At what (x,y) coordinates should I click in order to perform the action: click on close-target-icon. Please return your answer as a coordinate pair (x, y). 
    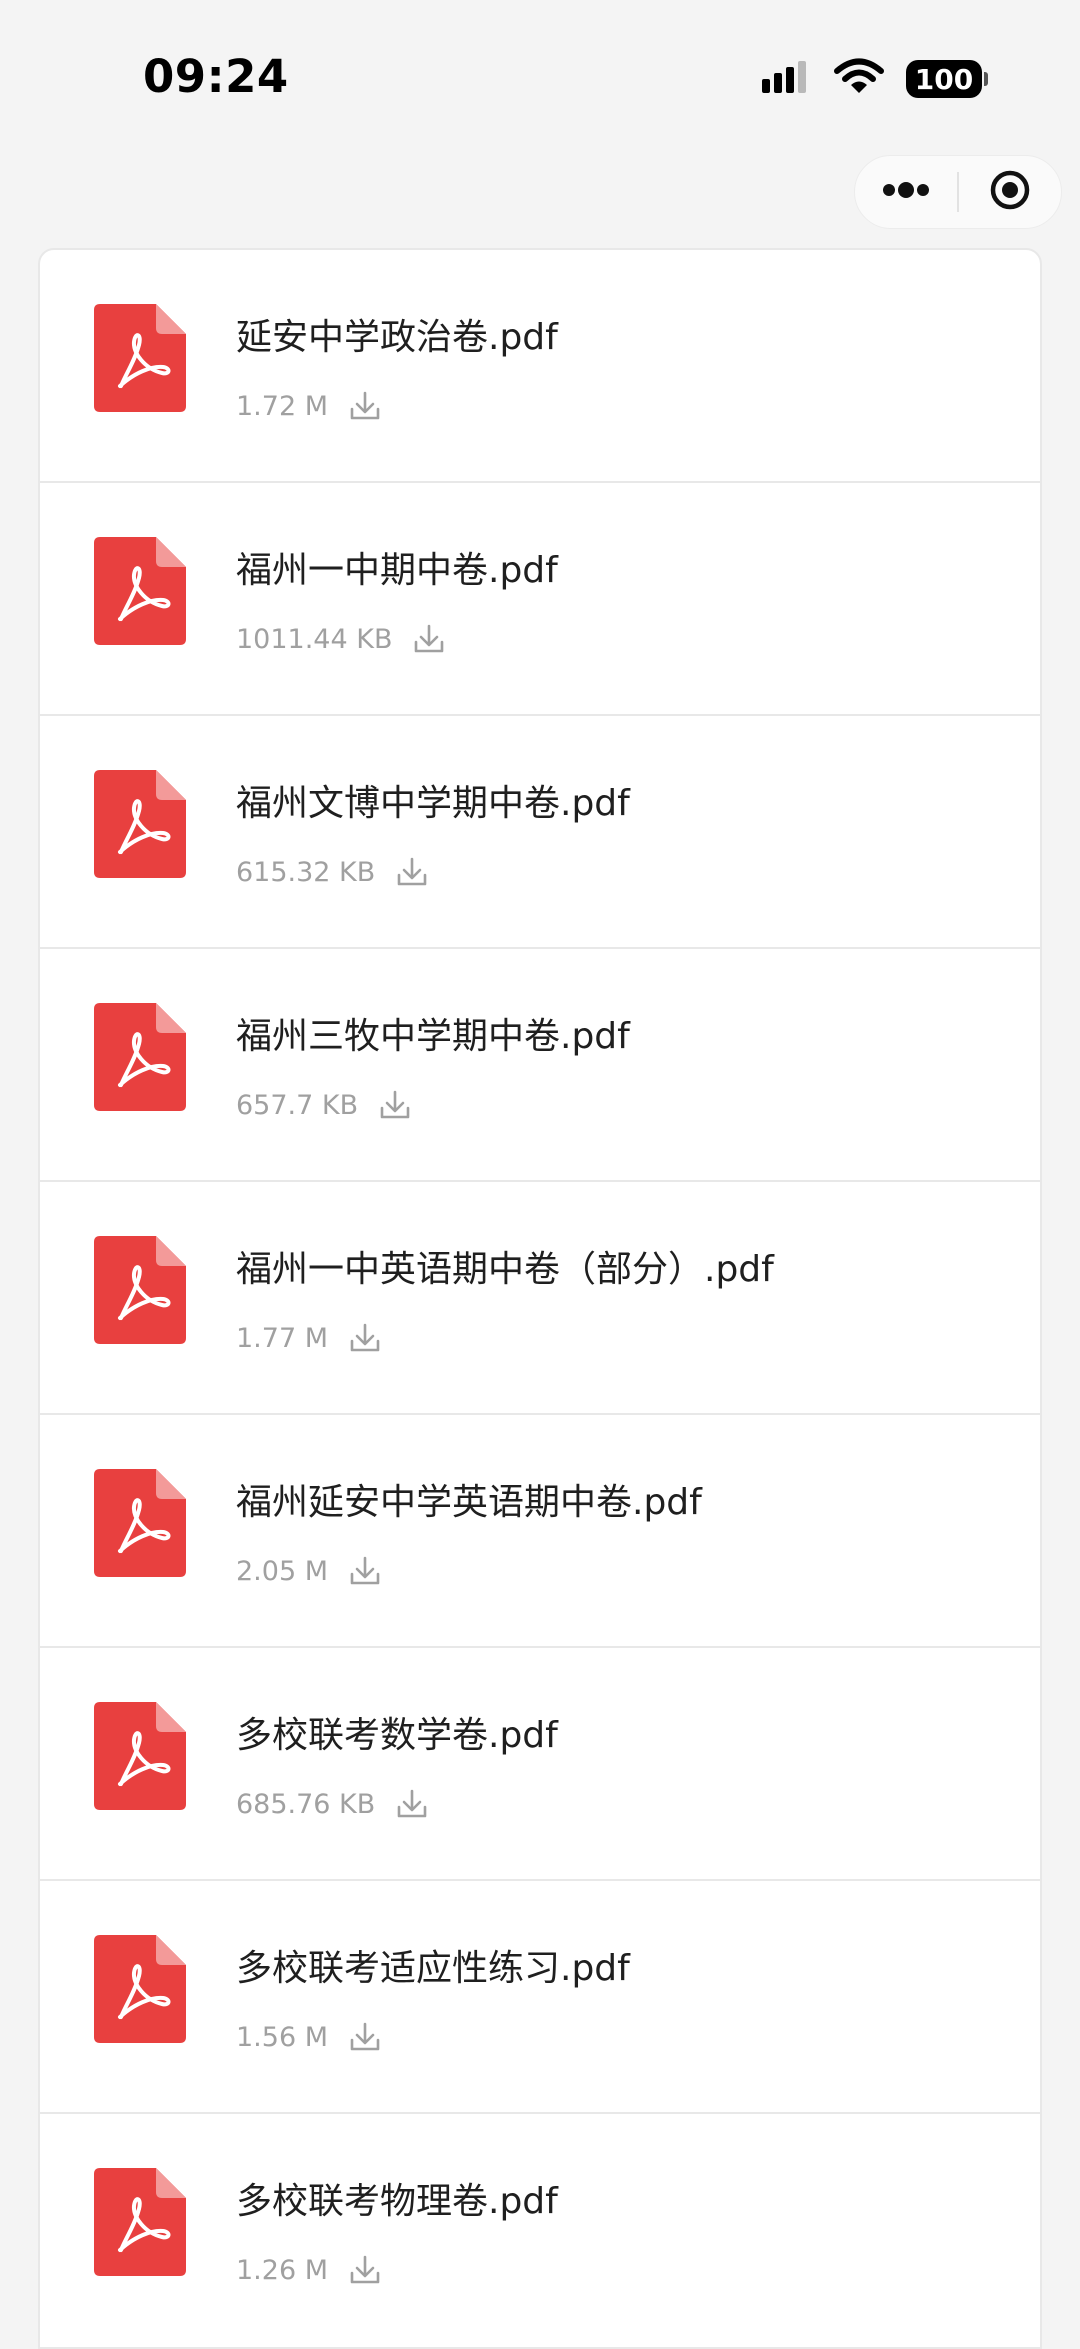
    Looking at the image, I should click on (1010, 192).